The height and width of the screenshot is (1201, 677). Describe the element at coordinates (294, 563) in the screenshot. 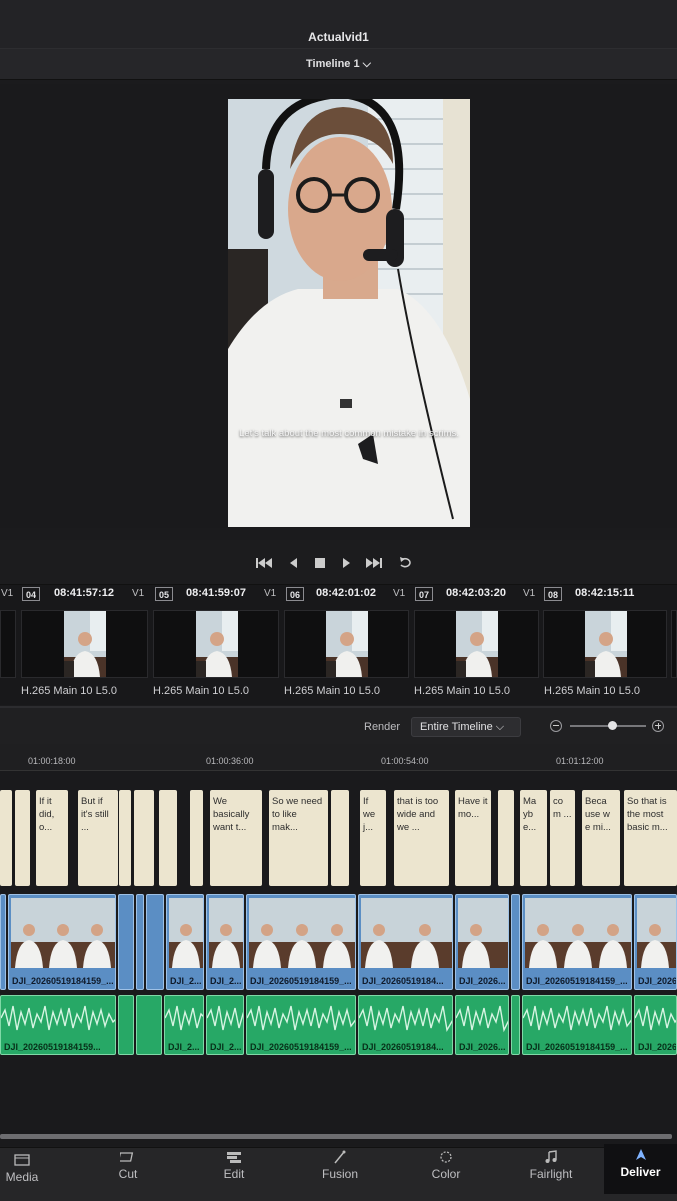

I see `play-reverse-icon` at that location.